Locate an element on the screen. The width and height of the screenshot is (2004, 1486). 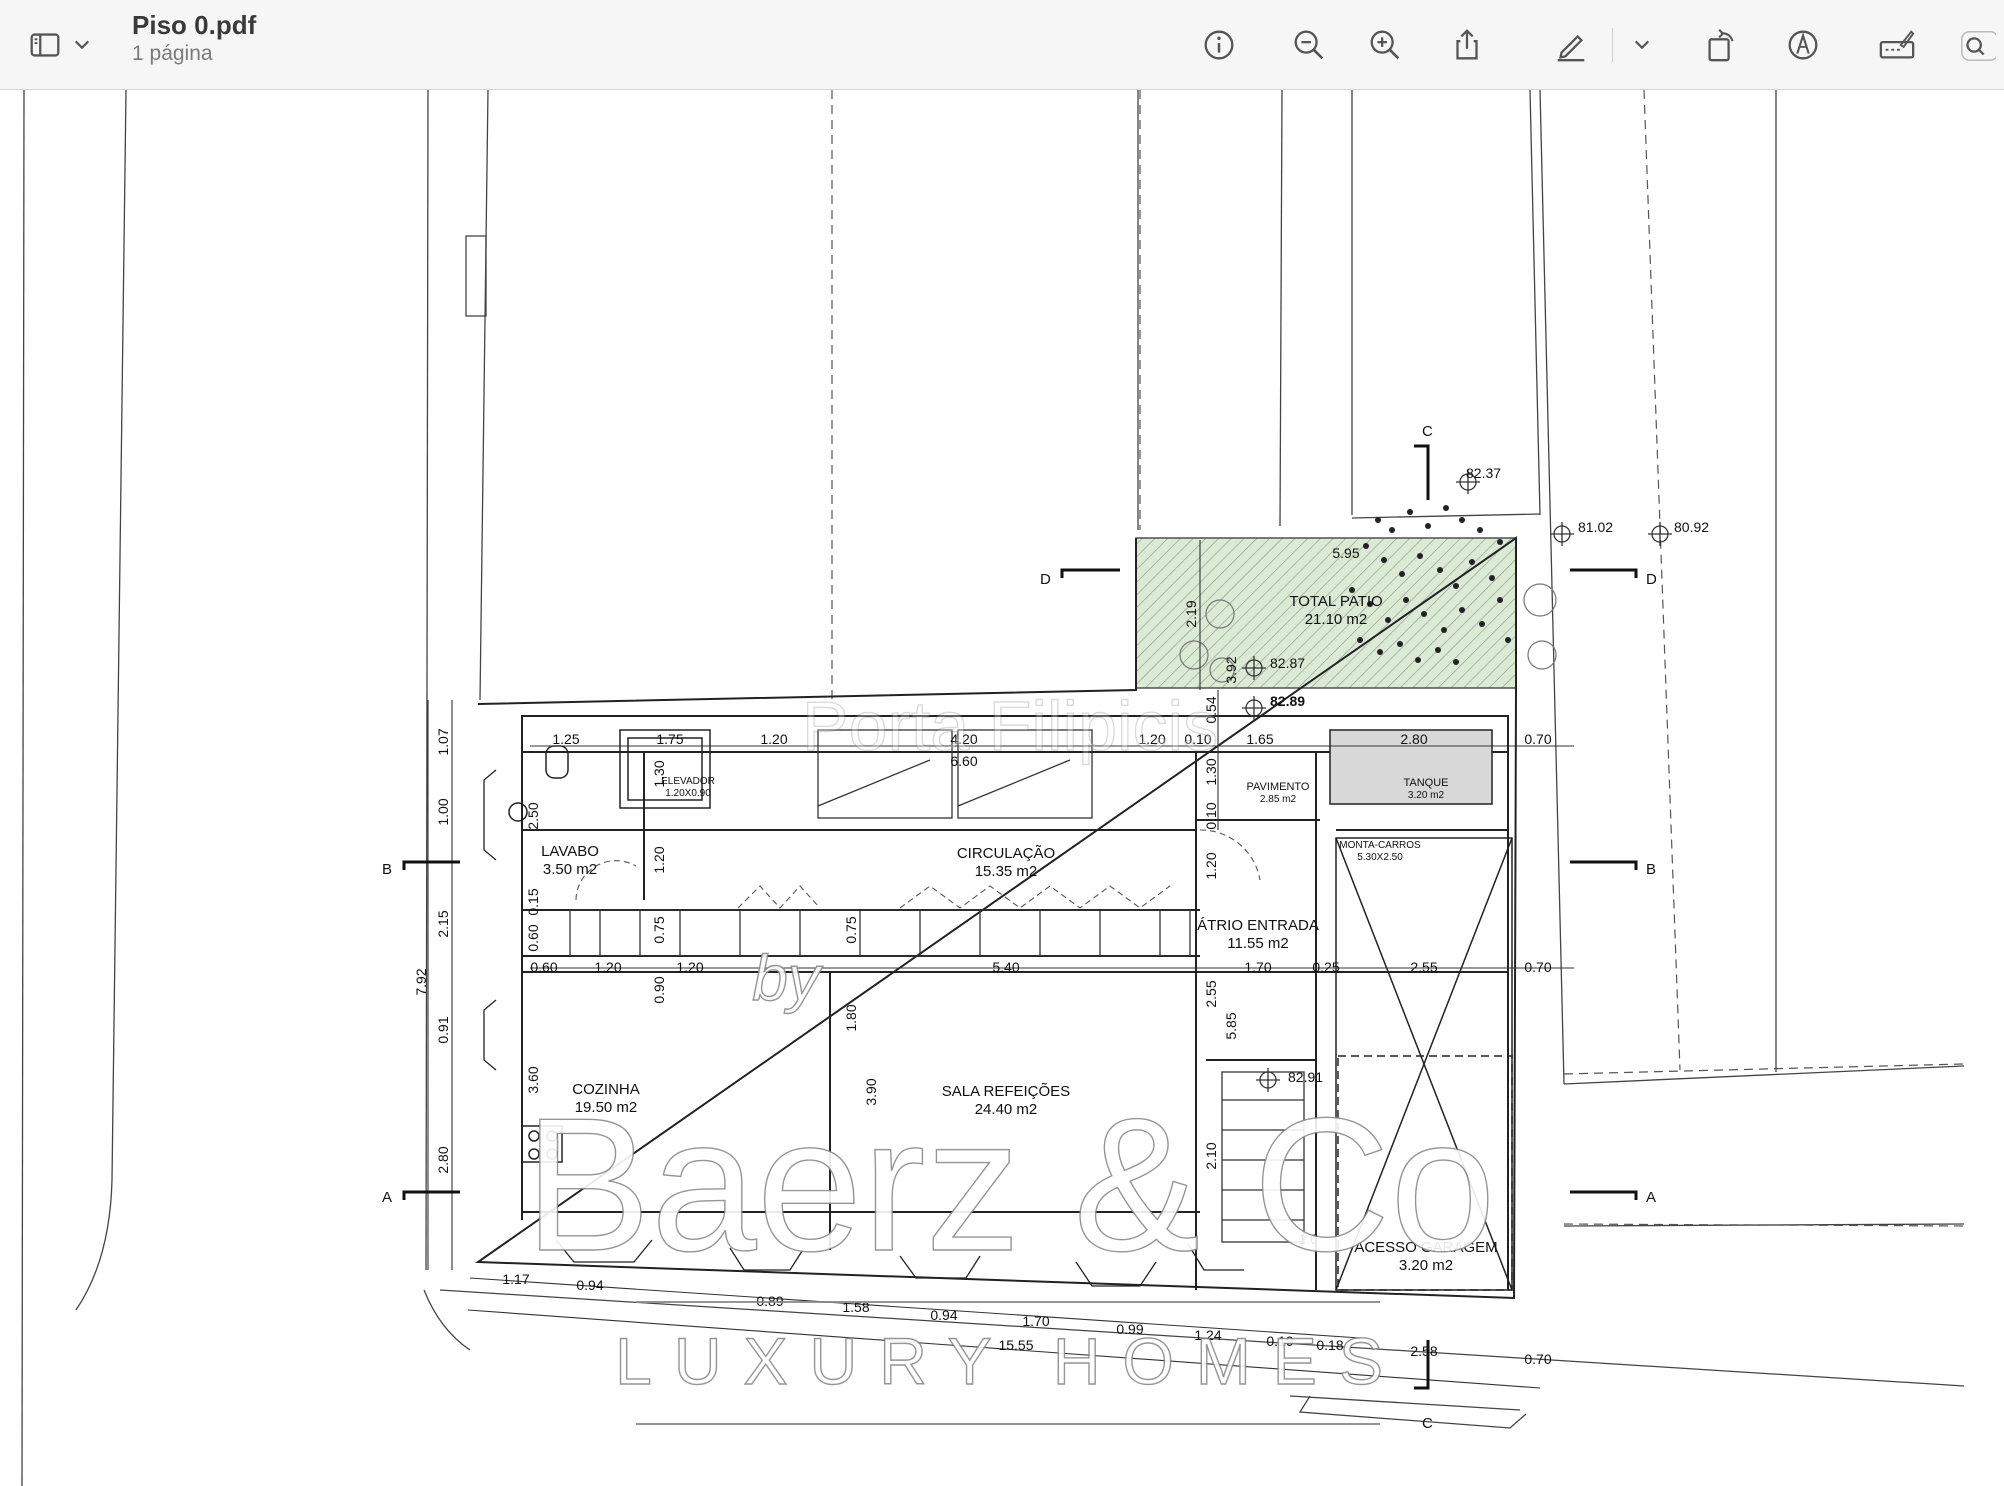
zoom-in-button is located at coordinates (1385, 45).